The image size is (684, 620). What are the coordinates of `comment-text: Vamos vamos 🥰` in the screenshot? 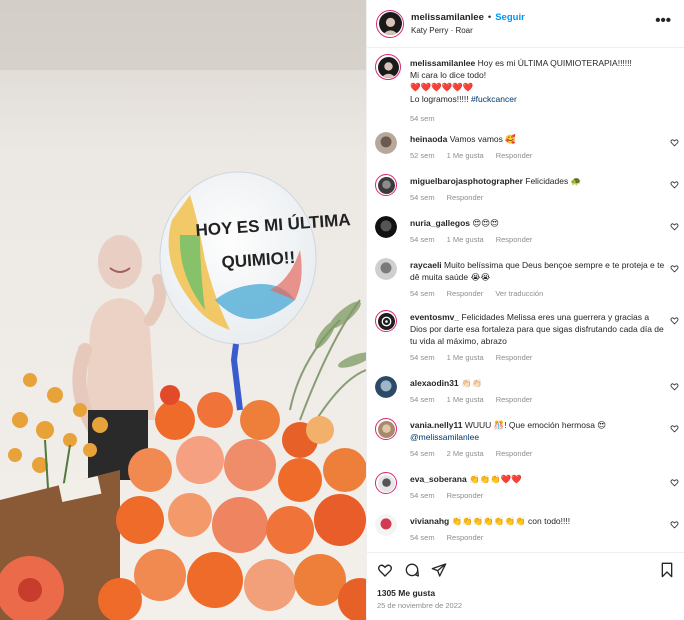 It's located at (482, 139).